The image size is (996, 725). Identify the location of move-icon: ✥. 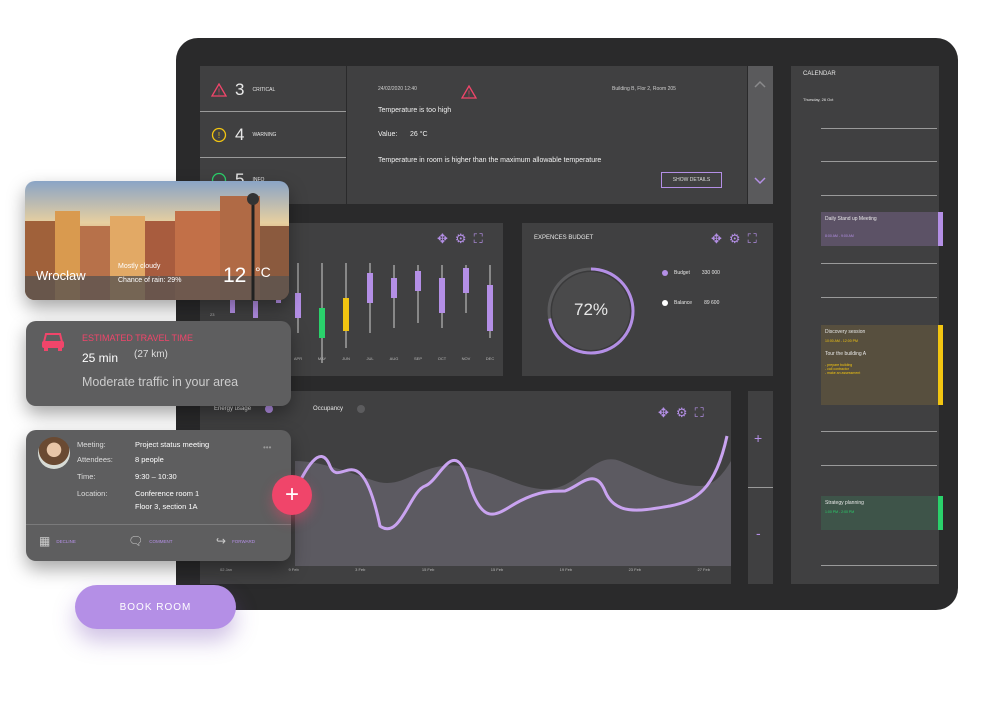
(716, 239).